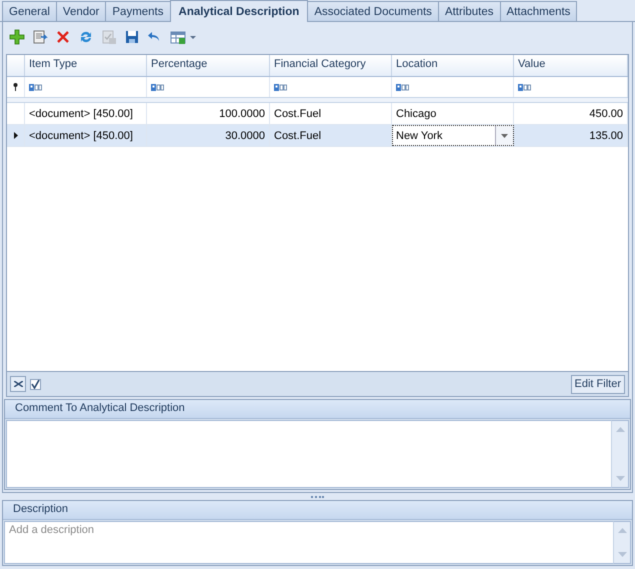 The width and height of the screenshot is (635, 569). I want to click on tab: General, so click(29, 11).